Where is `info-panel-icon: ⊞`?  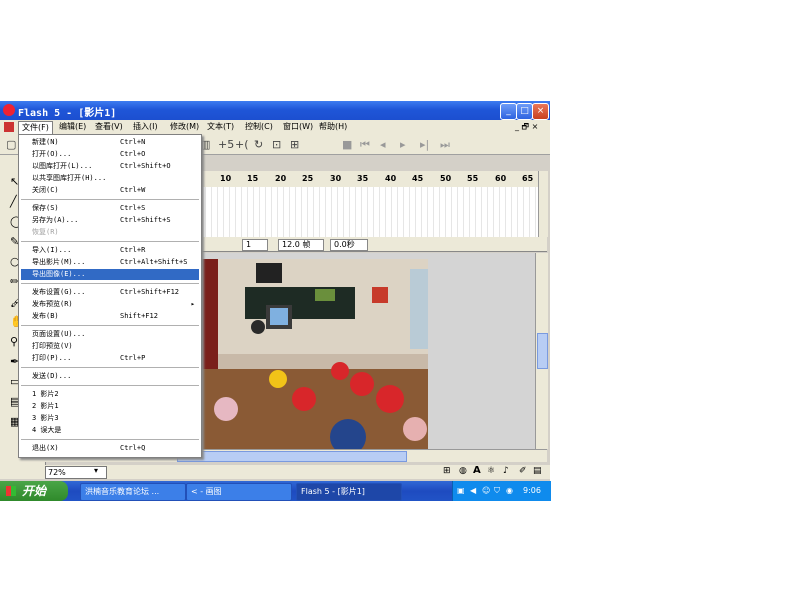 info-panel-icon: ⊞ is located at coordinates (447, 471).